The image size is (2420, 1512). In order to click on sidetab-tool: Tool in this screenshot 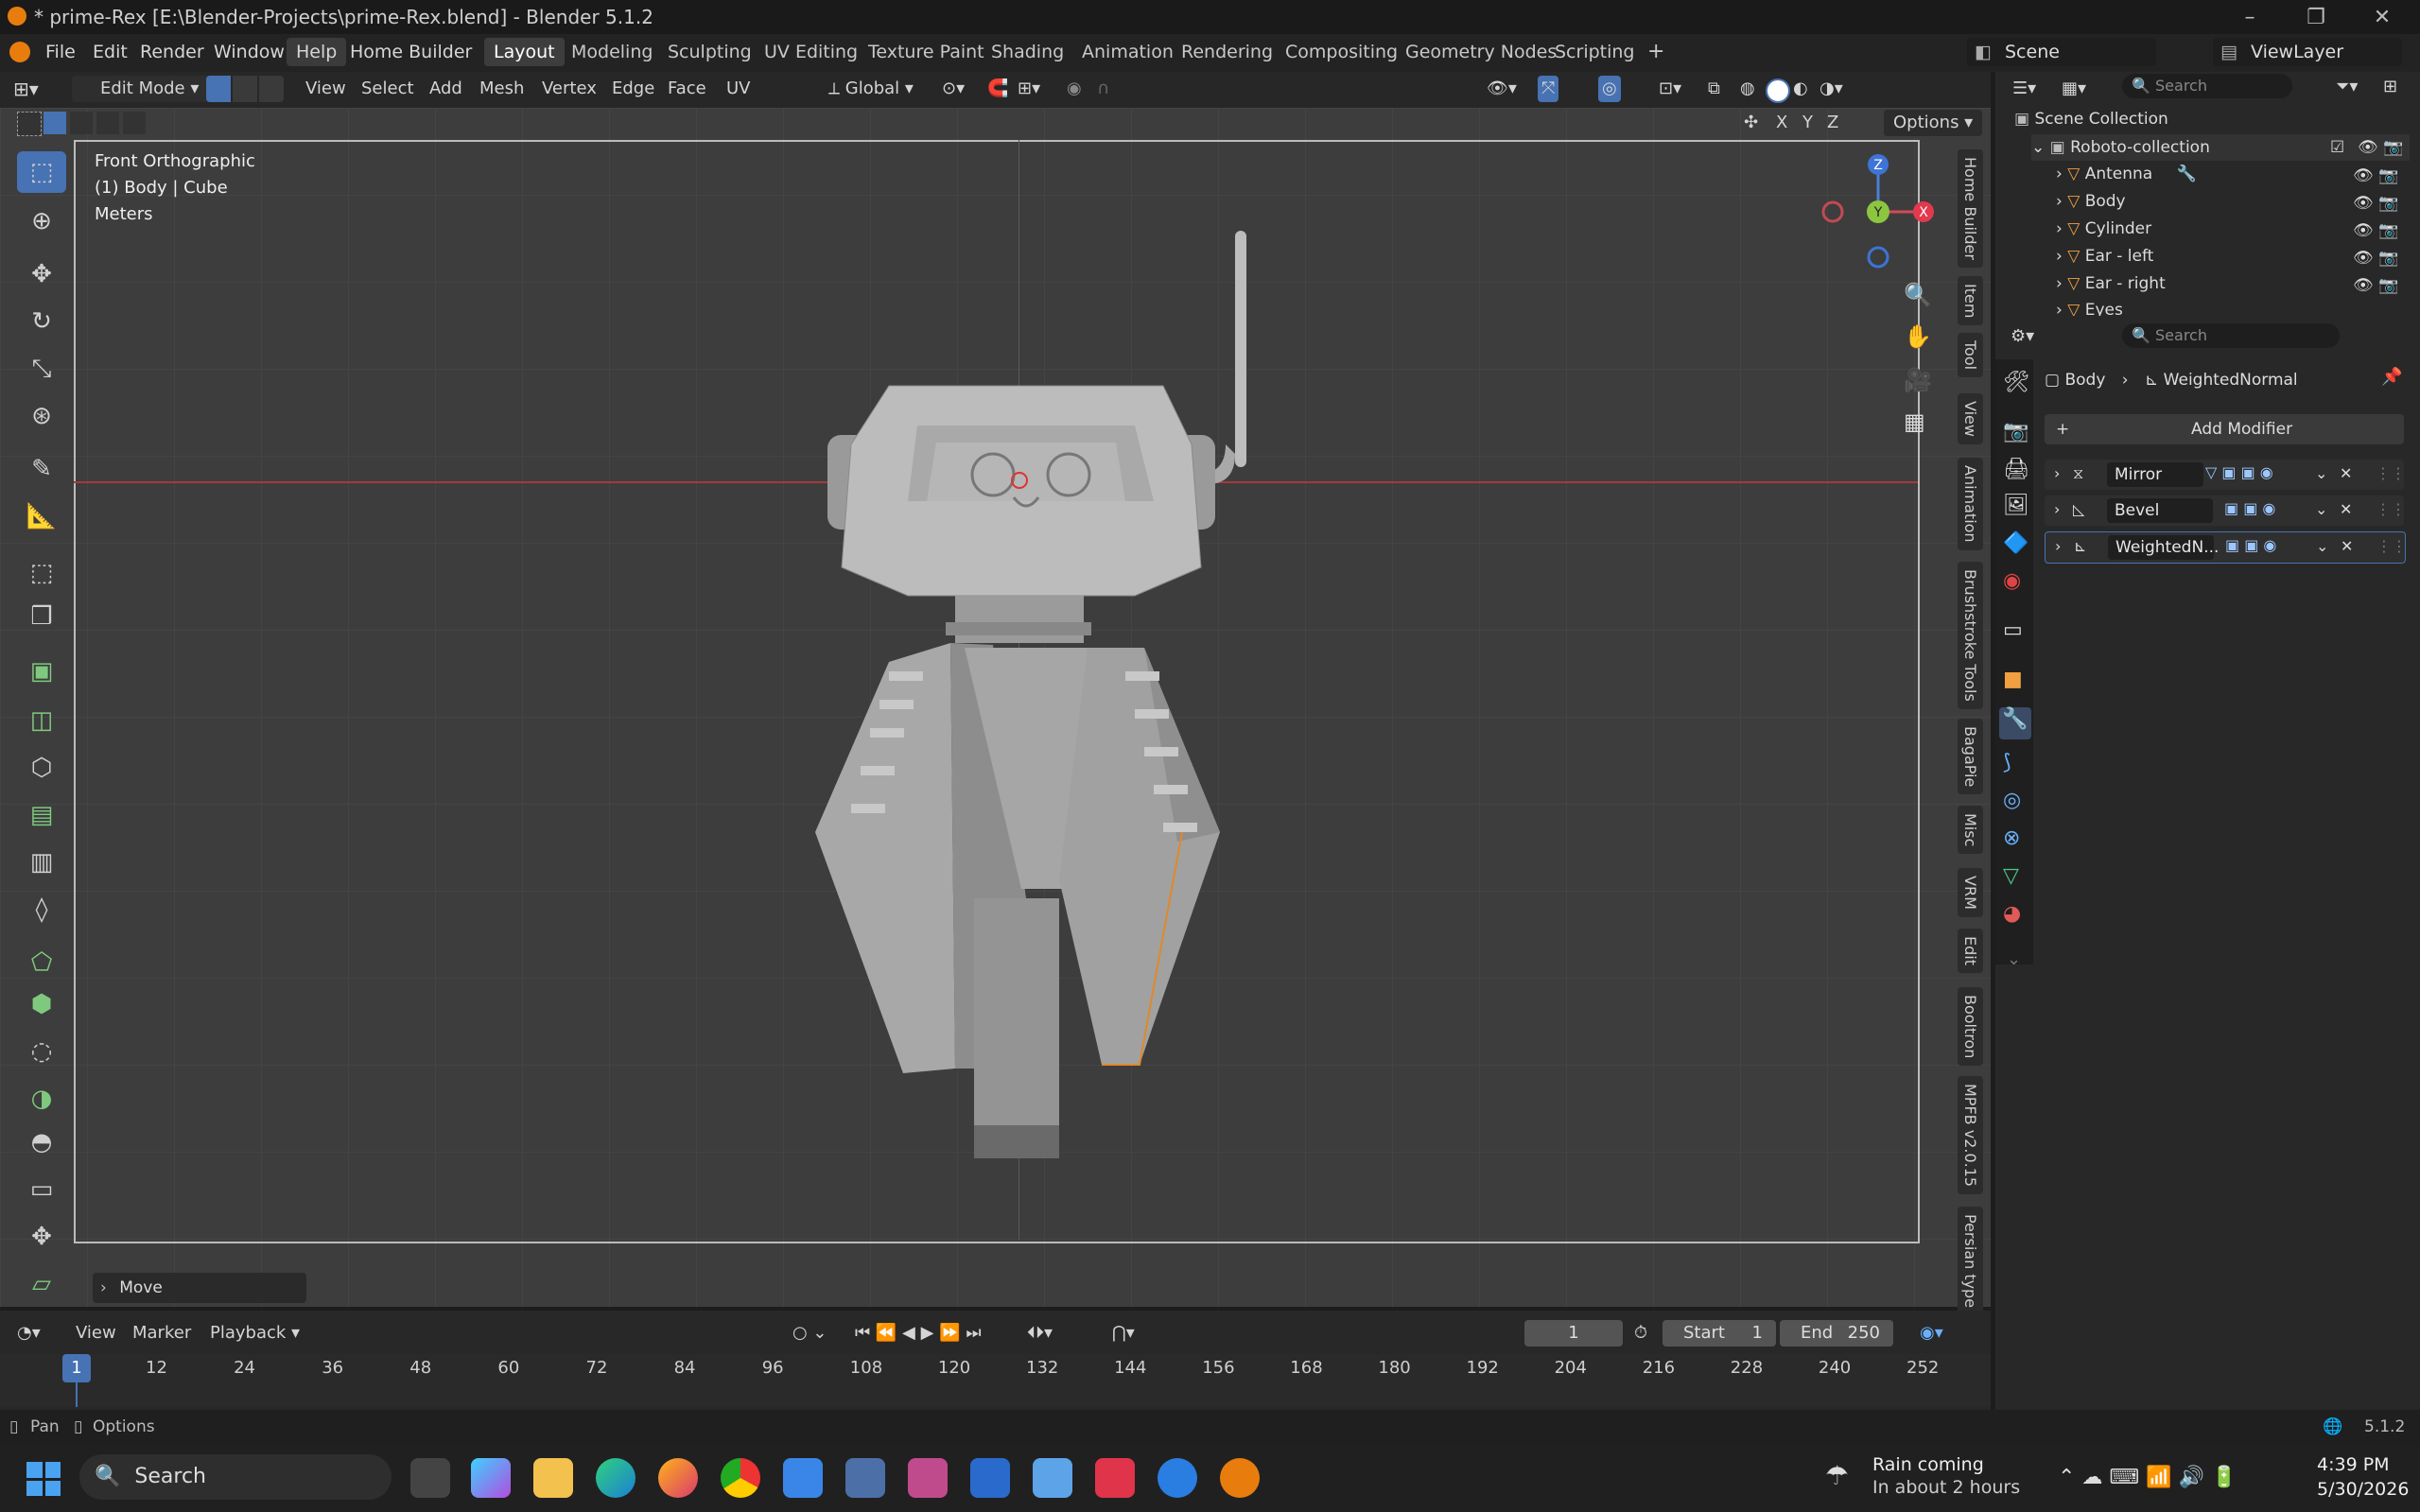, I will do `click(1971, 356)`.